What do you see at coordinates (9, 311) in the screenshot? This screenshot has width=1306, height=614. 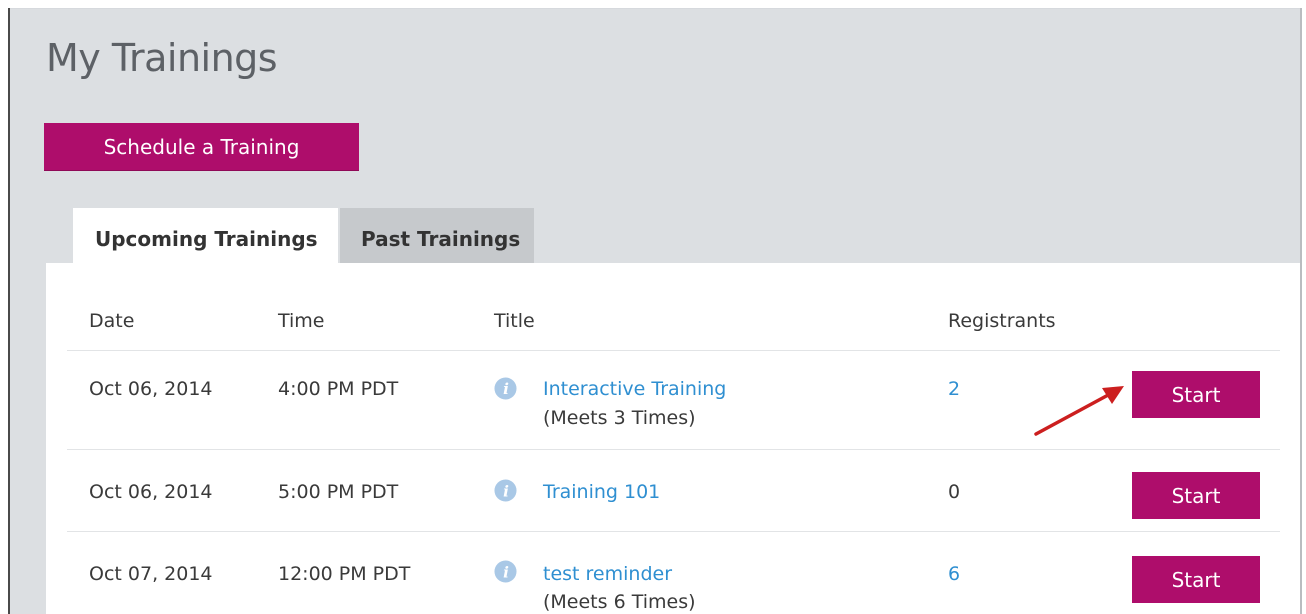 I see `left-border` at bounding box center [9, 311].